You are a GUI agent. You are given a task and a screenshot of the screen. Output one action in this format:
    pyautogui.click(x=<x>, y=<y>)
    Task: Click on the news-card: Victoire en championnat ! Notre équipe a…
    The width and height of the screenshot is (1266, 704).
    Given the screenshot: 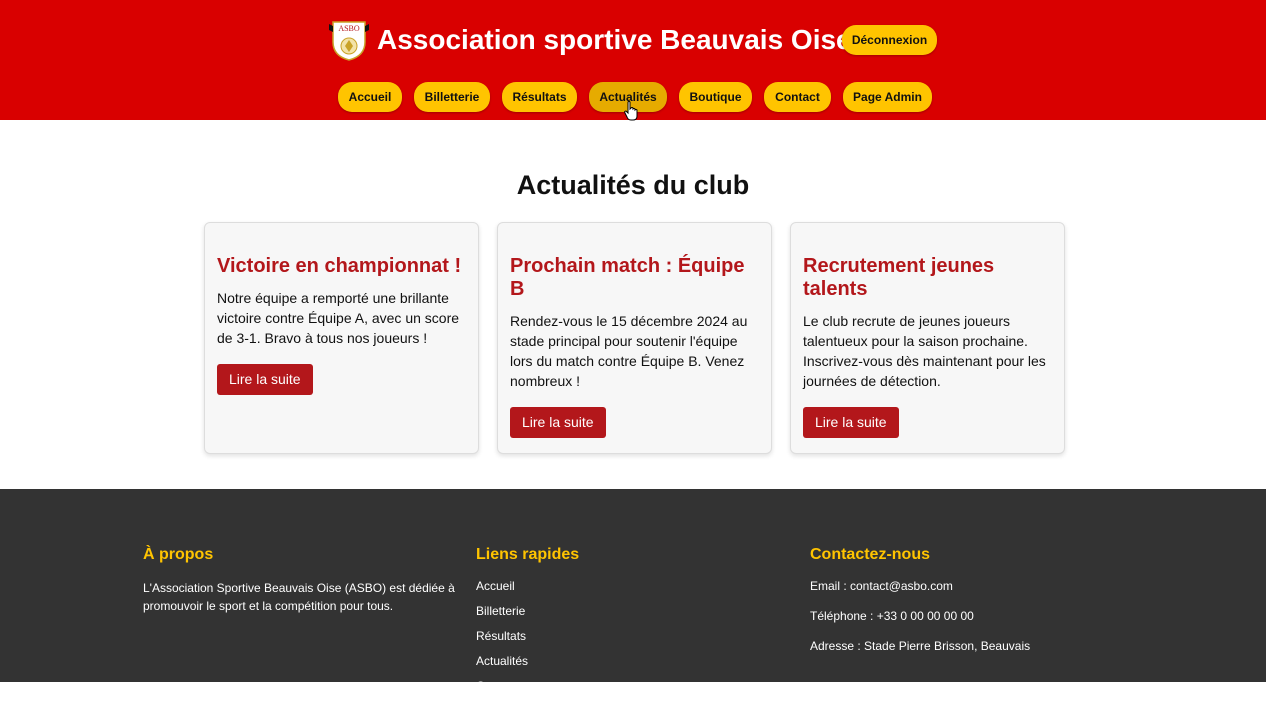 What is the action you would take?
    pyautogui.click(x=341, y=338)
    